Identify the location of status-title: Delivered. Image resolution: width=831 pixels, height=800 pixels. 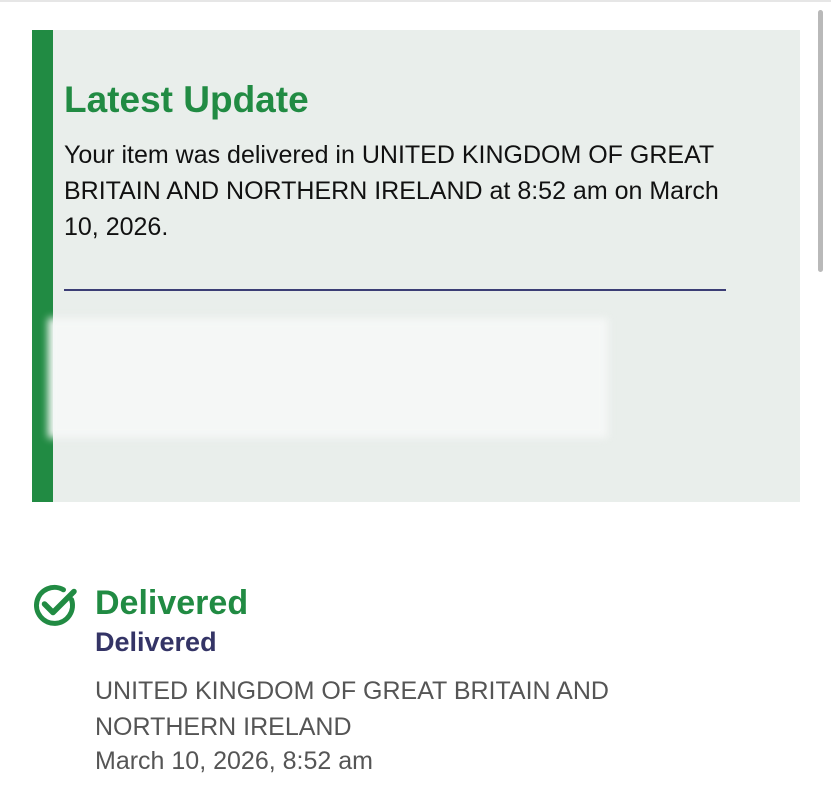
(172, 603).